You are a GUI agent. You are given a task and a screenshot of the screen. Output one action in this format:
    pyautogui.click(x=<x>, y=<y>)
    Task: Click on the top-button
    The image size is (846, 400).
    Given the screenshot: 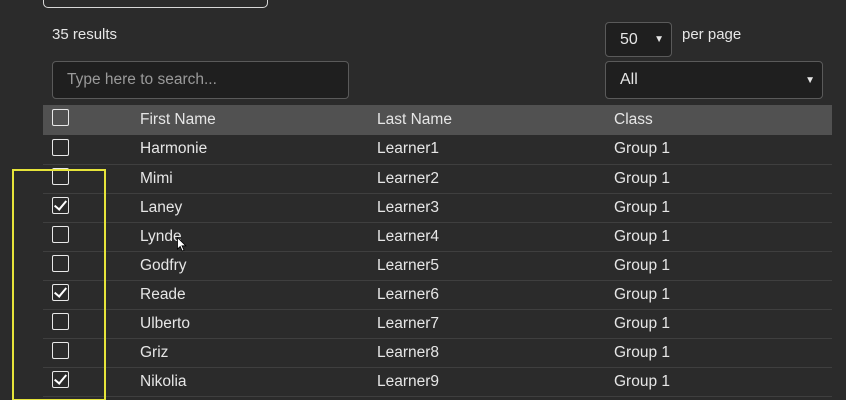 What is the action you would take?
    pyautogui.click(x=155, y=4)
    